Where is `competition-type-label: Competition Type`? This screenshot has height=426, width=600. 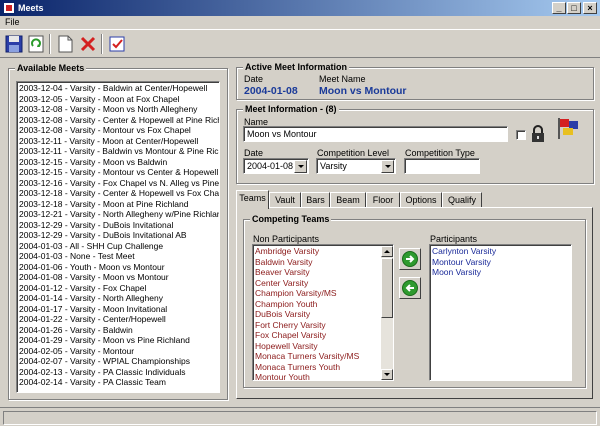 competition-type-label: Competition Type is located at coordinates (440, 153).